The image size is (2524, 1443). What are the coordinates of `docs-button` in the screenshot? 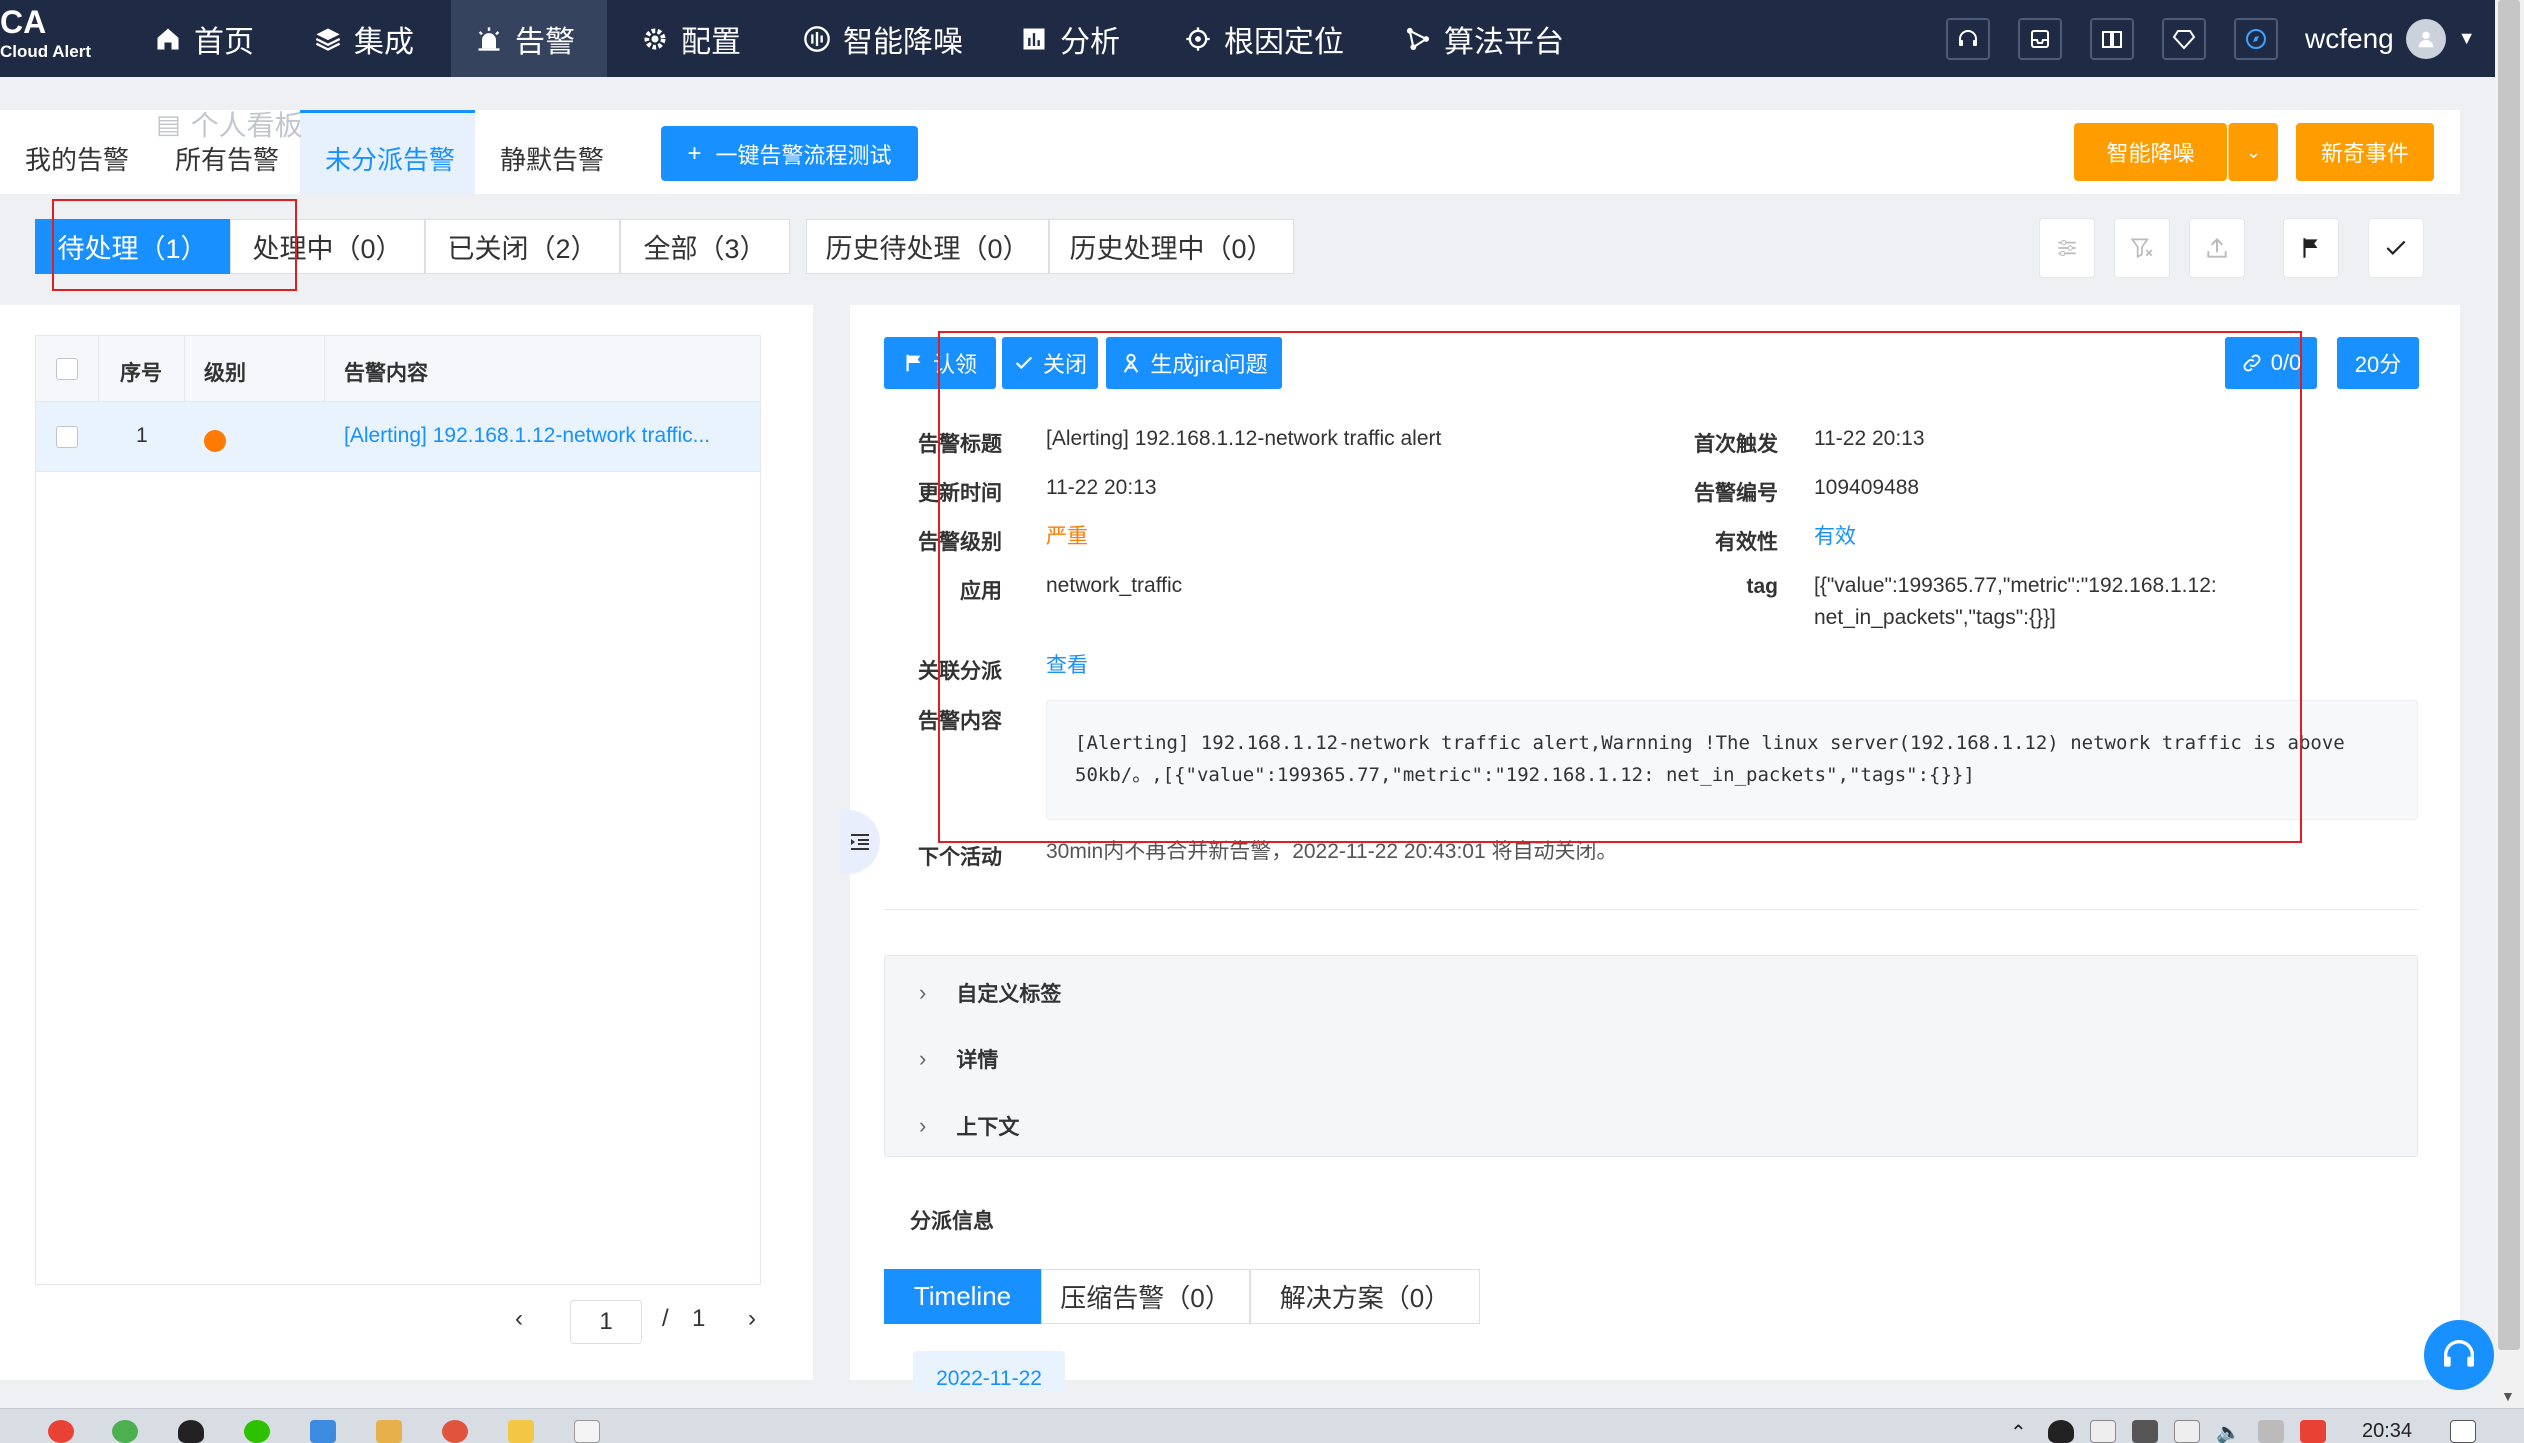 It's located at (2112, 39).